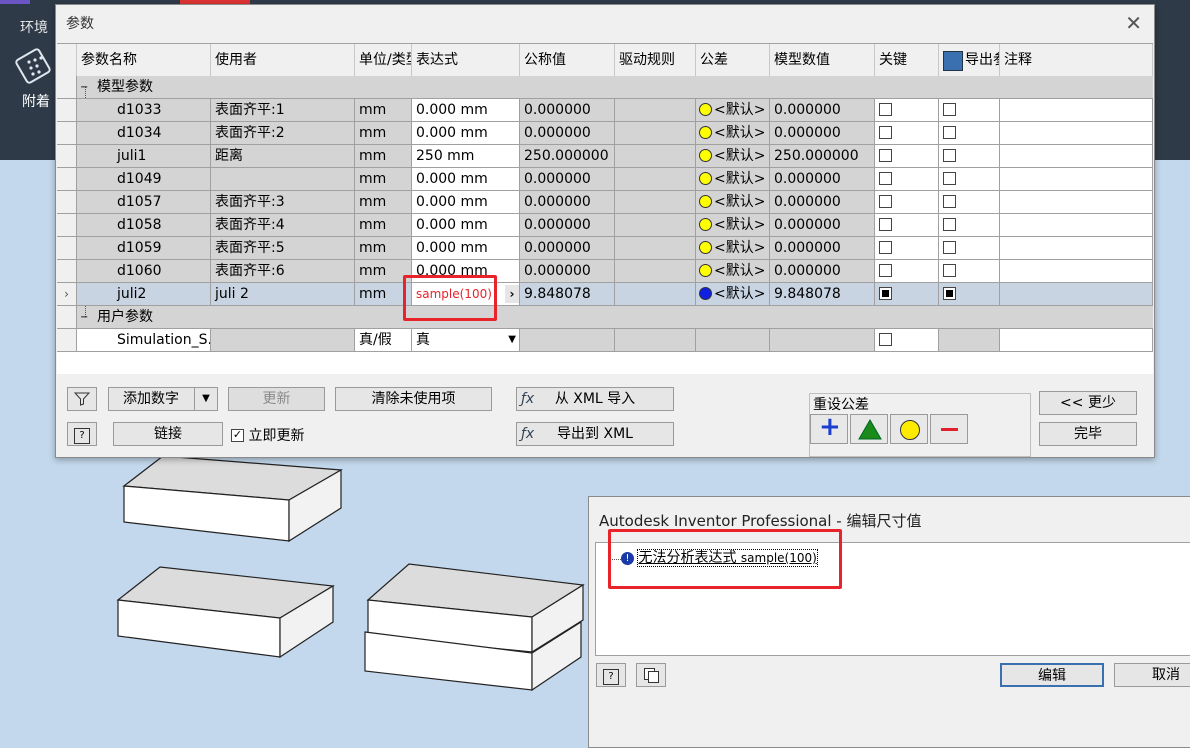 The height and width of the screenshot is (748, 1190). I want to click on param-expression-select: 真 ▼, so click(466, 340).